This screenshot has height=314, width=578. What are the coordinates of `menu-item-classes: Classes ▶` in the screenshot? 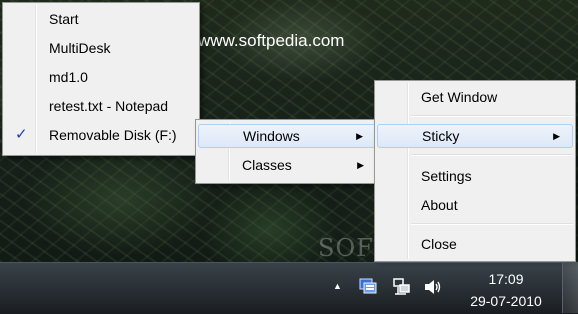 It's located at (287, 165).